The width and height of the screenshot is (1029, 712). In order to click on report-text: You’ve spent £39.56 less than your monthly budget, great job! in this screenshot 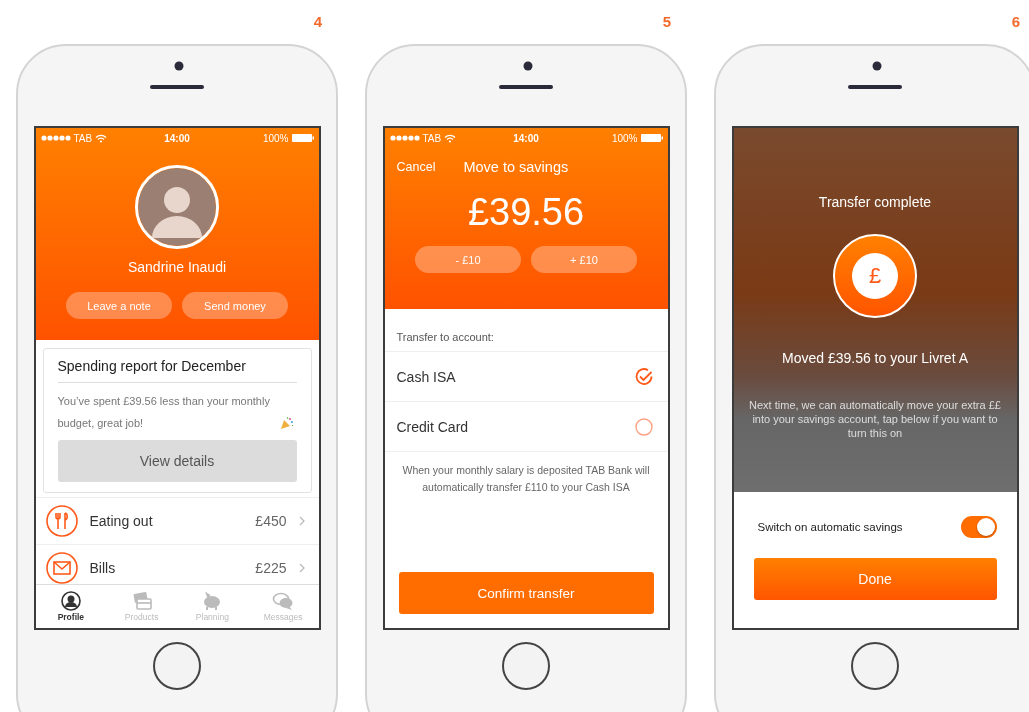, I will do `click(164, 412)`.